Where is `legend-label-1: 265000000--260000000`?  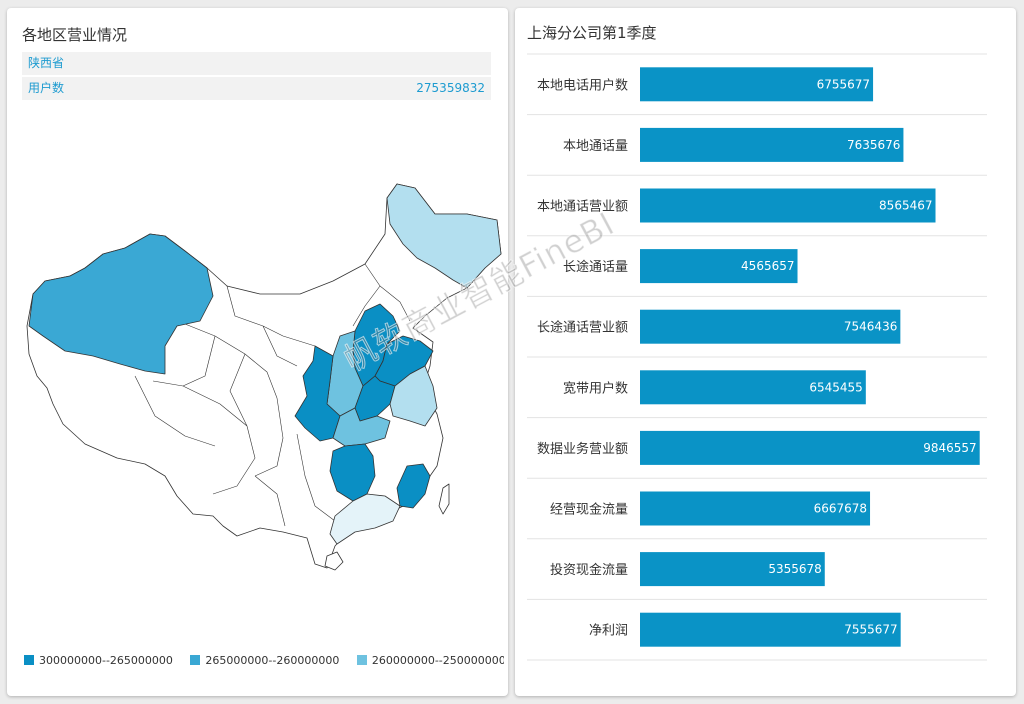 legend-label-1: 265000000--260000000 is located at coordinates (272, 660).